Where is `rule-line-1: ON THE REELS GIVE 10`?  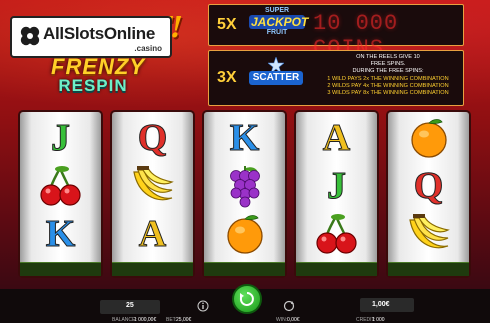
rule-line-1: ON THE REELS GIVE 10 is located at coordinates (388, 57).